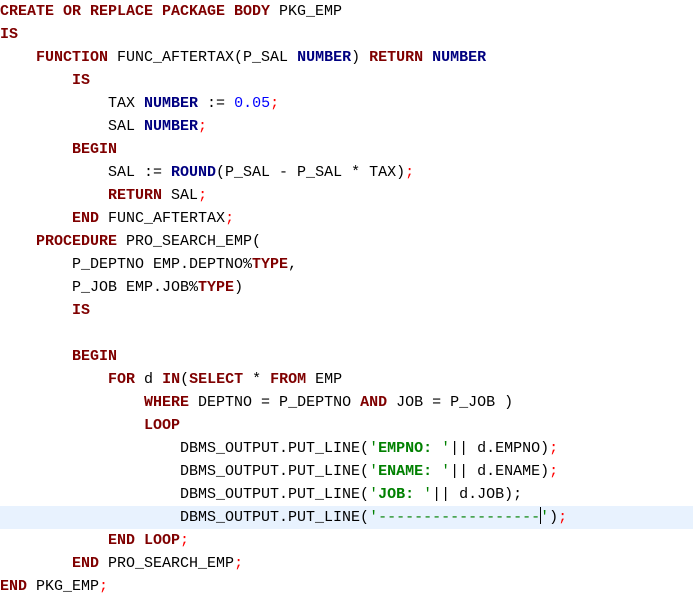 Image resolution: width=693 pixels, height=608 pixels. What do you see at coordinates (346, 264) in the screenshot?
I see `code-line: P_DEPTNO EMP.DEPTNO%TYPE,` at bounding box center [346, 264].